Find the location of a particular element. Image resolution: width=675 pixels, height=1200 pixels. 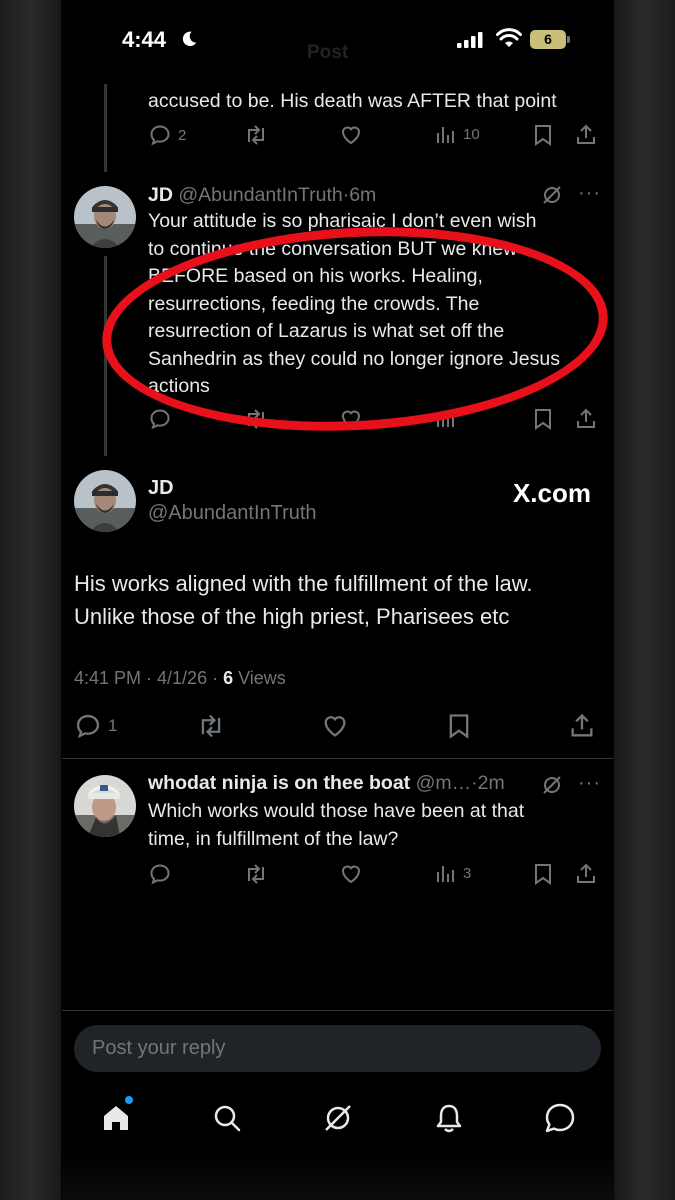

x-com-watermark: X.com is located at coordinates (551, 493).